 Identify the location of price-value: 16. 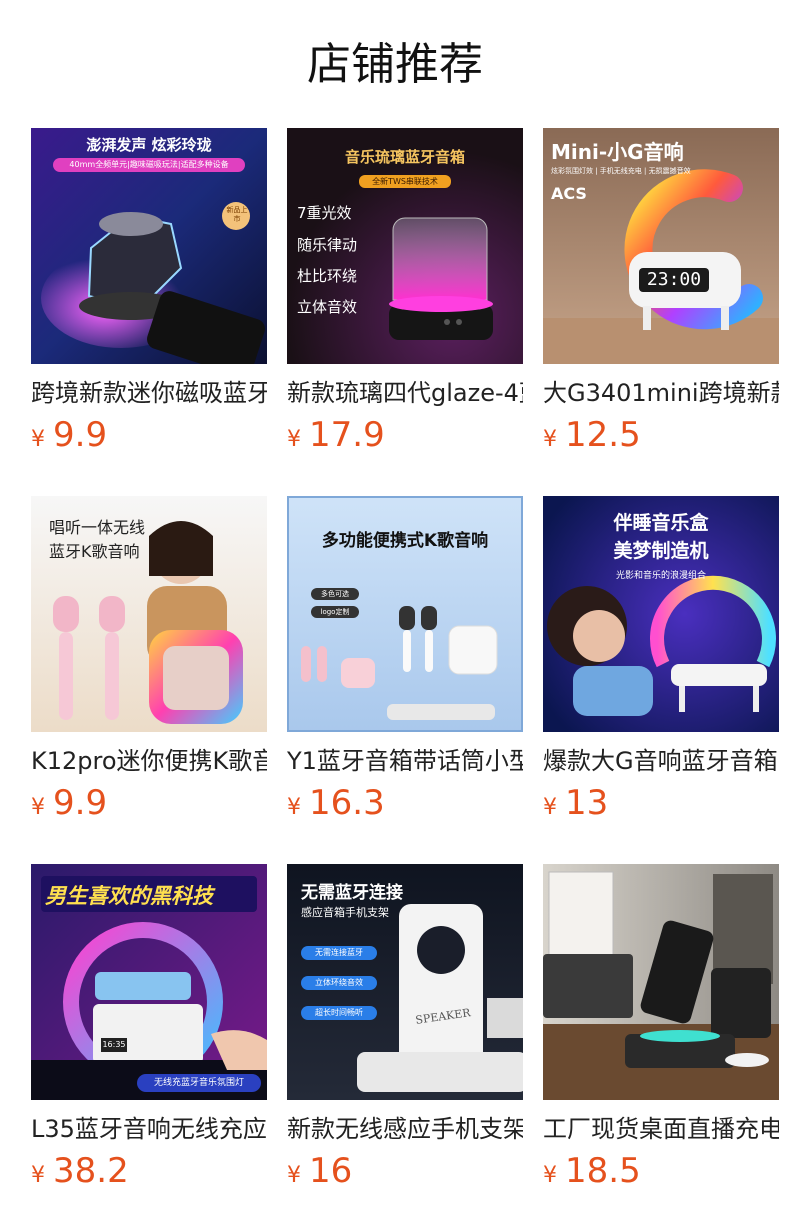
(331, 1171).